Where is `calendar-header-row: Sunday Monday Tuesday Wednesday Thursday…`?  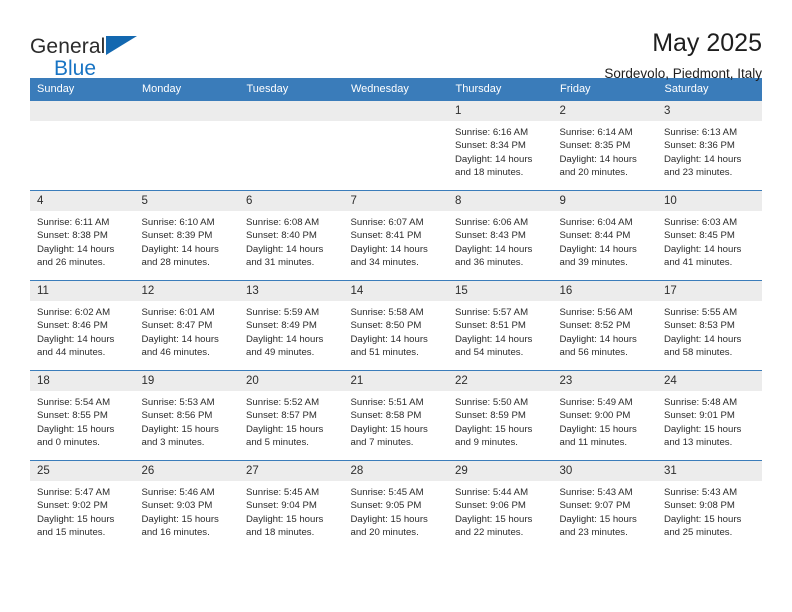 calendar-header-row: Sunday Monday Tuesday Wednesday Thursday… is located at coordinates (396, 89).